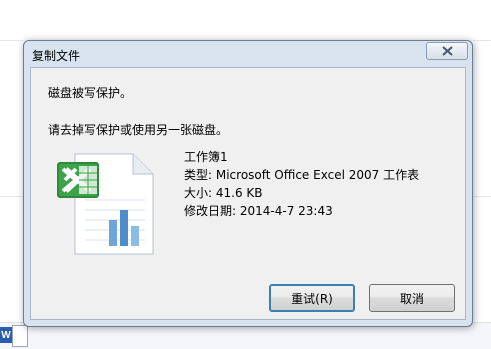  What do you see at coordinates (302, 175) in the screenshot?
I see `file-type: 类型: Microsoft Office Excel 2007 工作表` at bounding box center [302, 175].